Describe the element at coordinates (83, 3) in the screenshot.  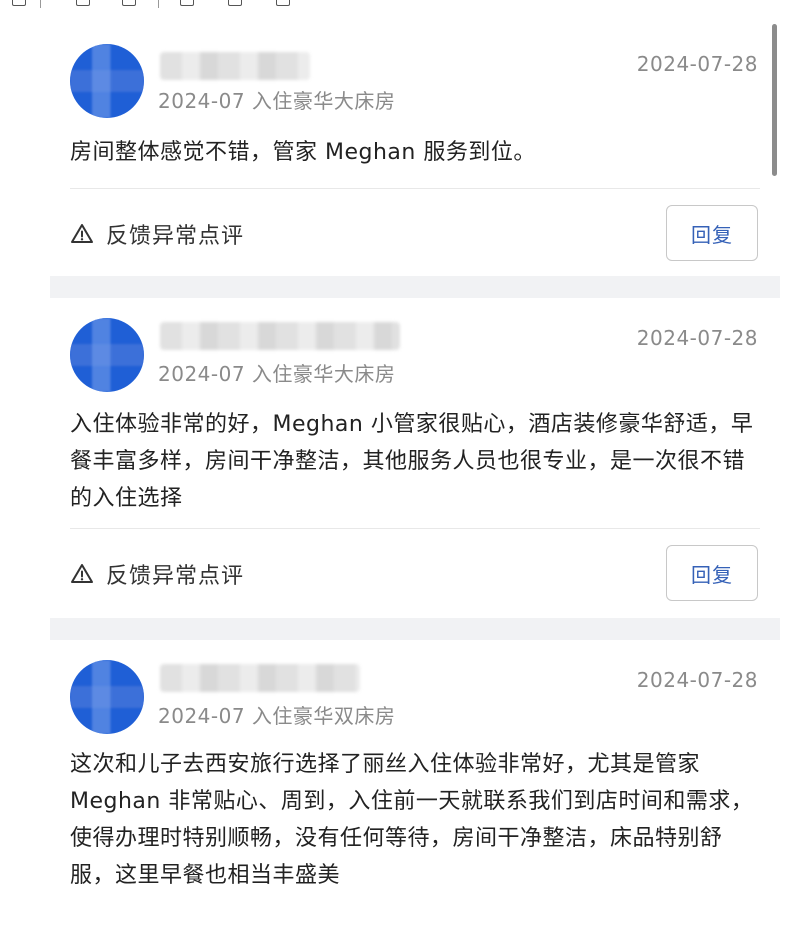
I see `square-icon` at that location.